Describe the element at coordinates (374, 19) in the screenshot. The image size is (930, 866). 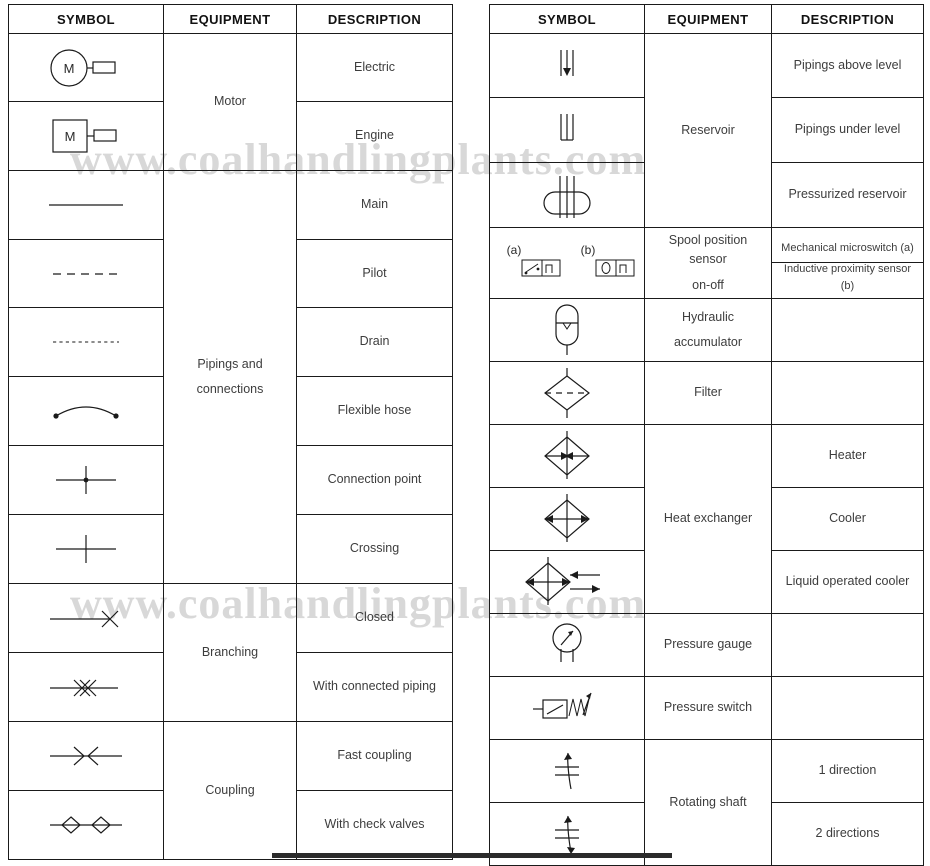
I see `column-header-description: DESCRIPTION` at that location.